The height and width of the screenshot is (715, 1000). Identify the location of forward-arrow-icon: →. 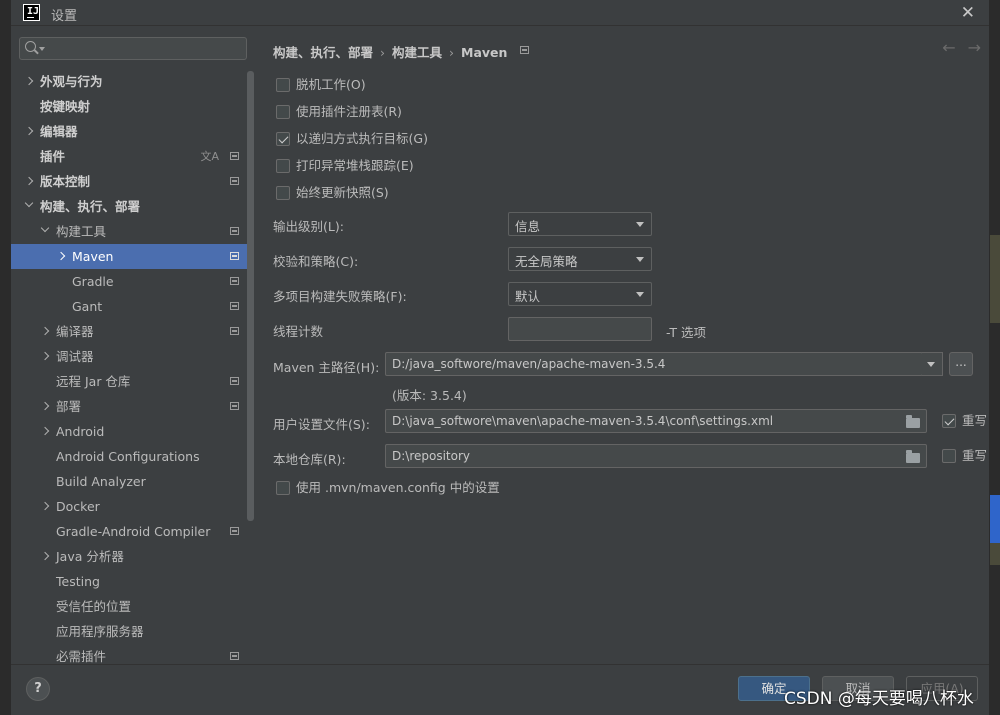
(974, 47).